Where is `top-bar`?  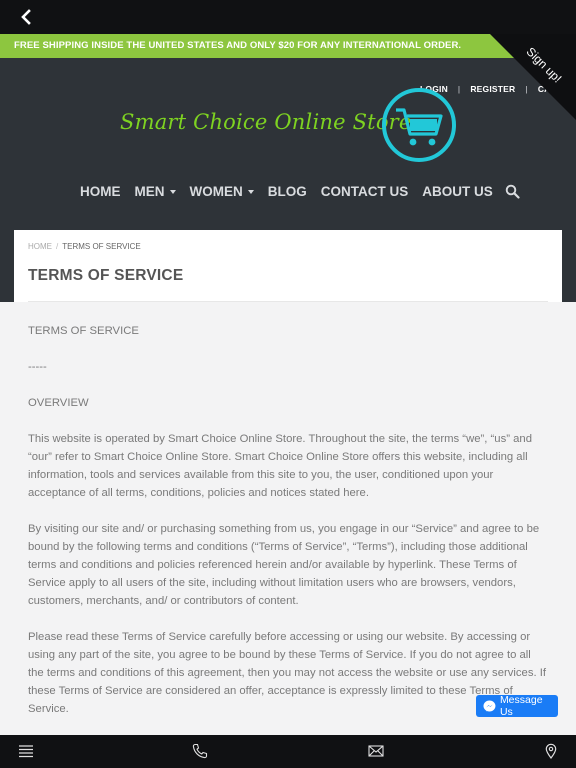
top-bar is located at coordinates (288, 17).